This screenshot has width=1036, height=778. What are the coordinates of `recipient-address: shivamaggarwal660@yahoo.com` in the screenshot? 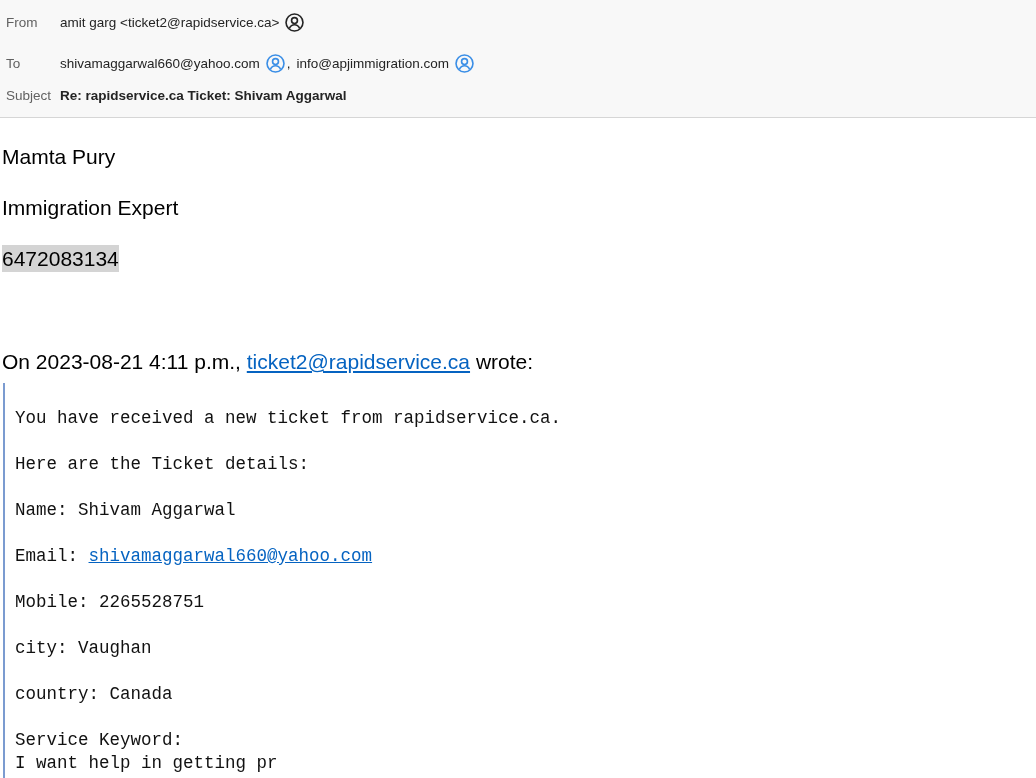 It's located at (160, 63).